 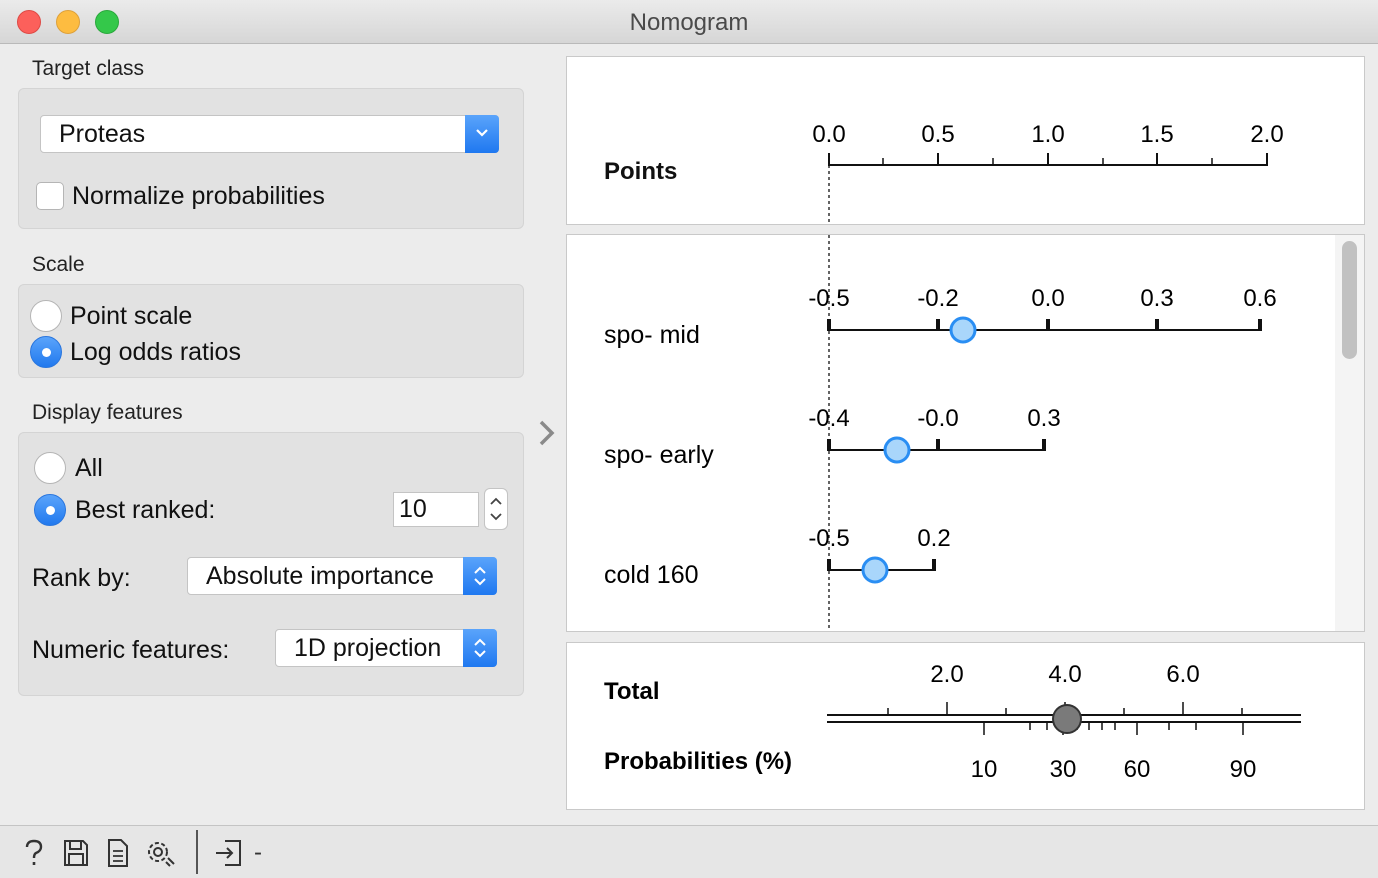 I want to click on save-icon, so click(x=76, y=853).